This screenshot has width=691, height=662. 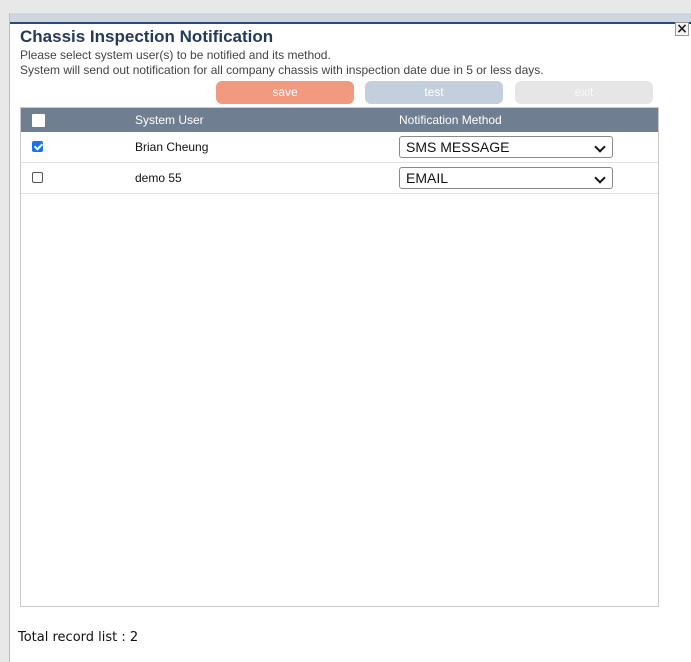 What do you see at coordinates (285, 92) in the screenshot?
I see `save-button: save` at bounding box center [285, 92].